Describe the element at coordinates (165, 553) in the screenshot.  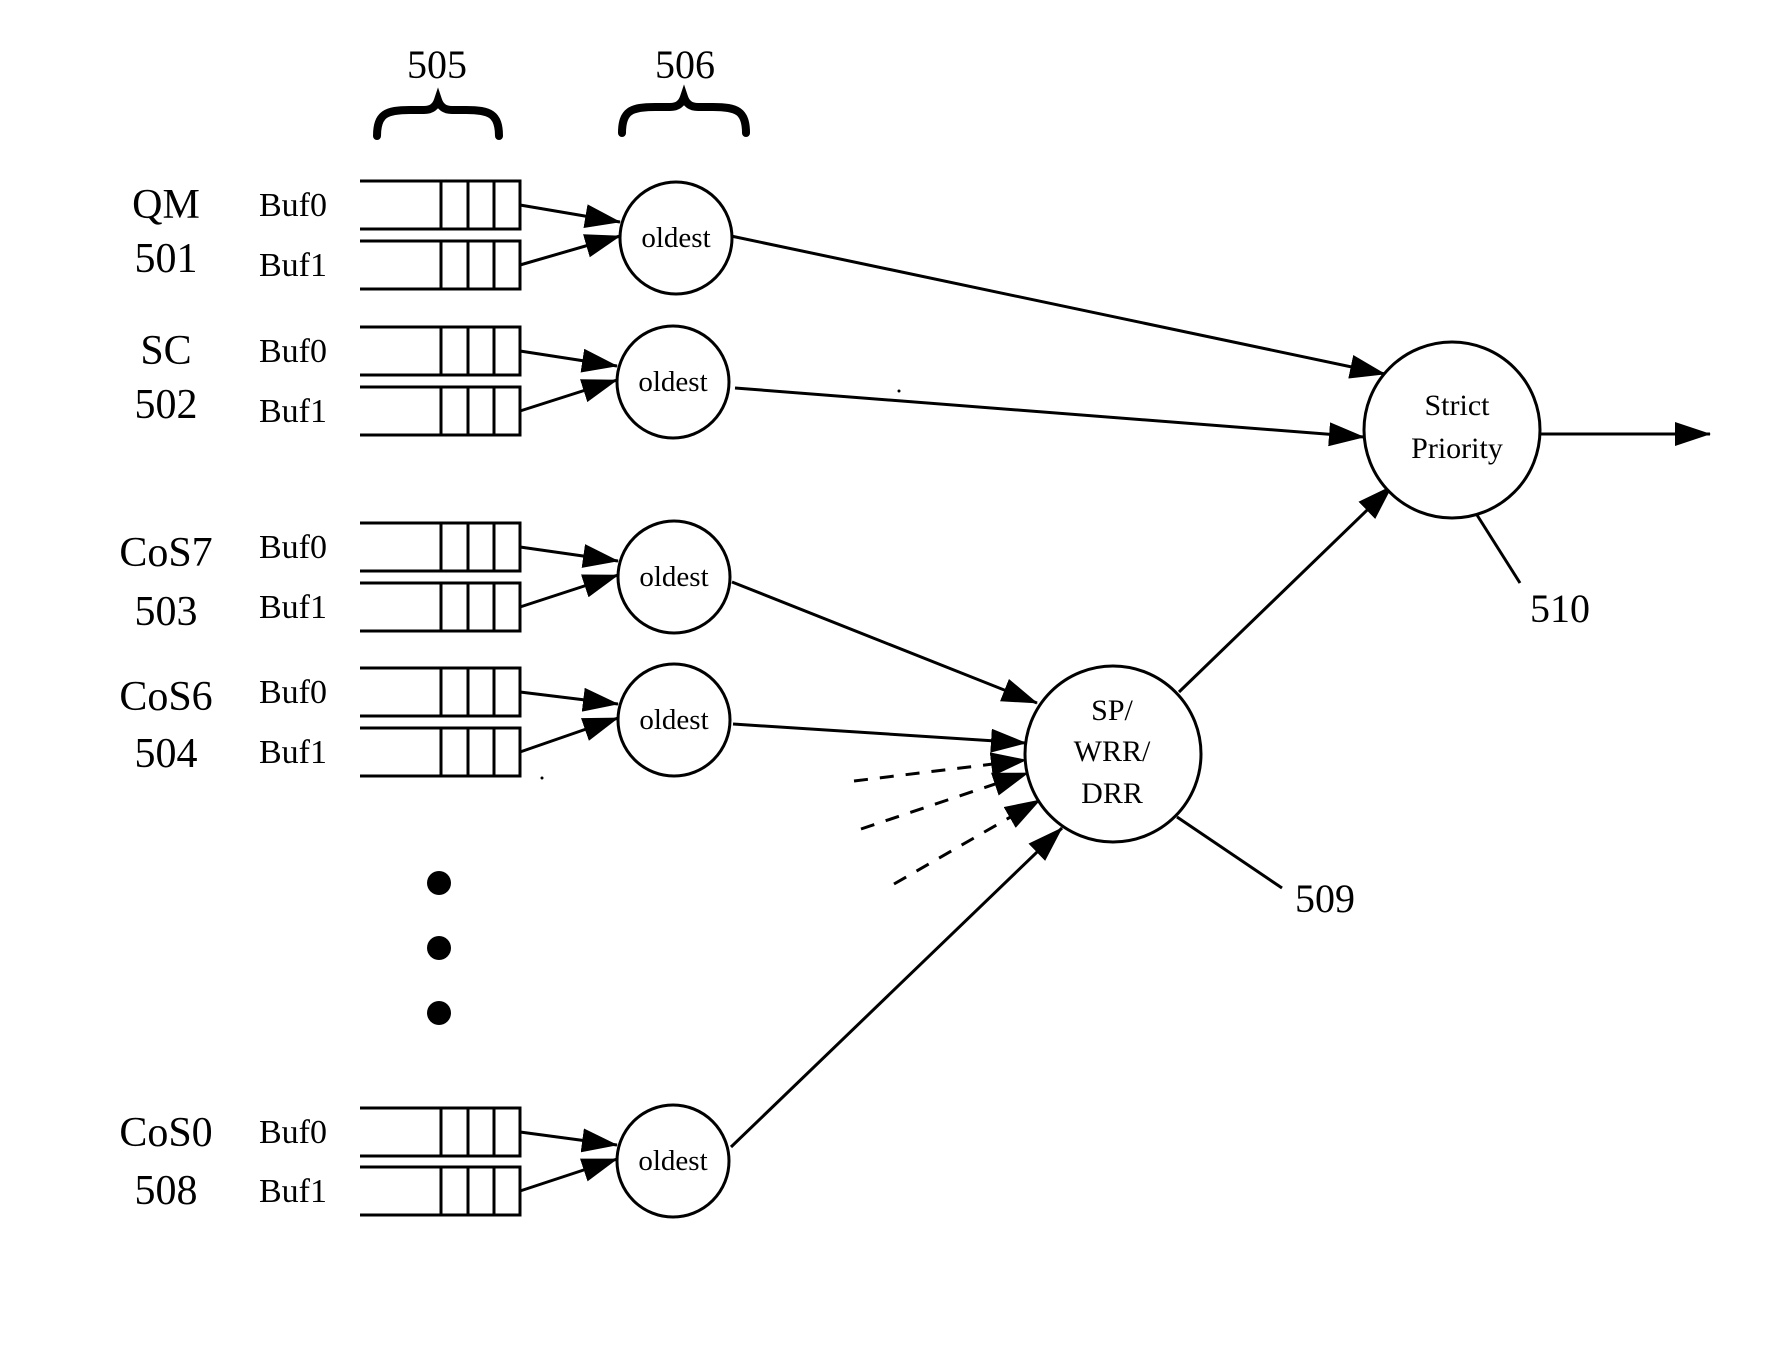
I see `queue-group-name: CoS7` at that location.